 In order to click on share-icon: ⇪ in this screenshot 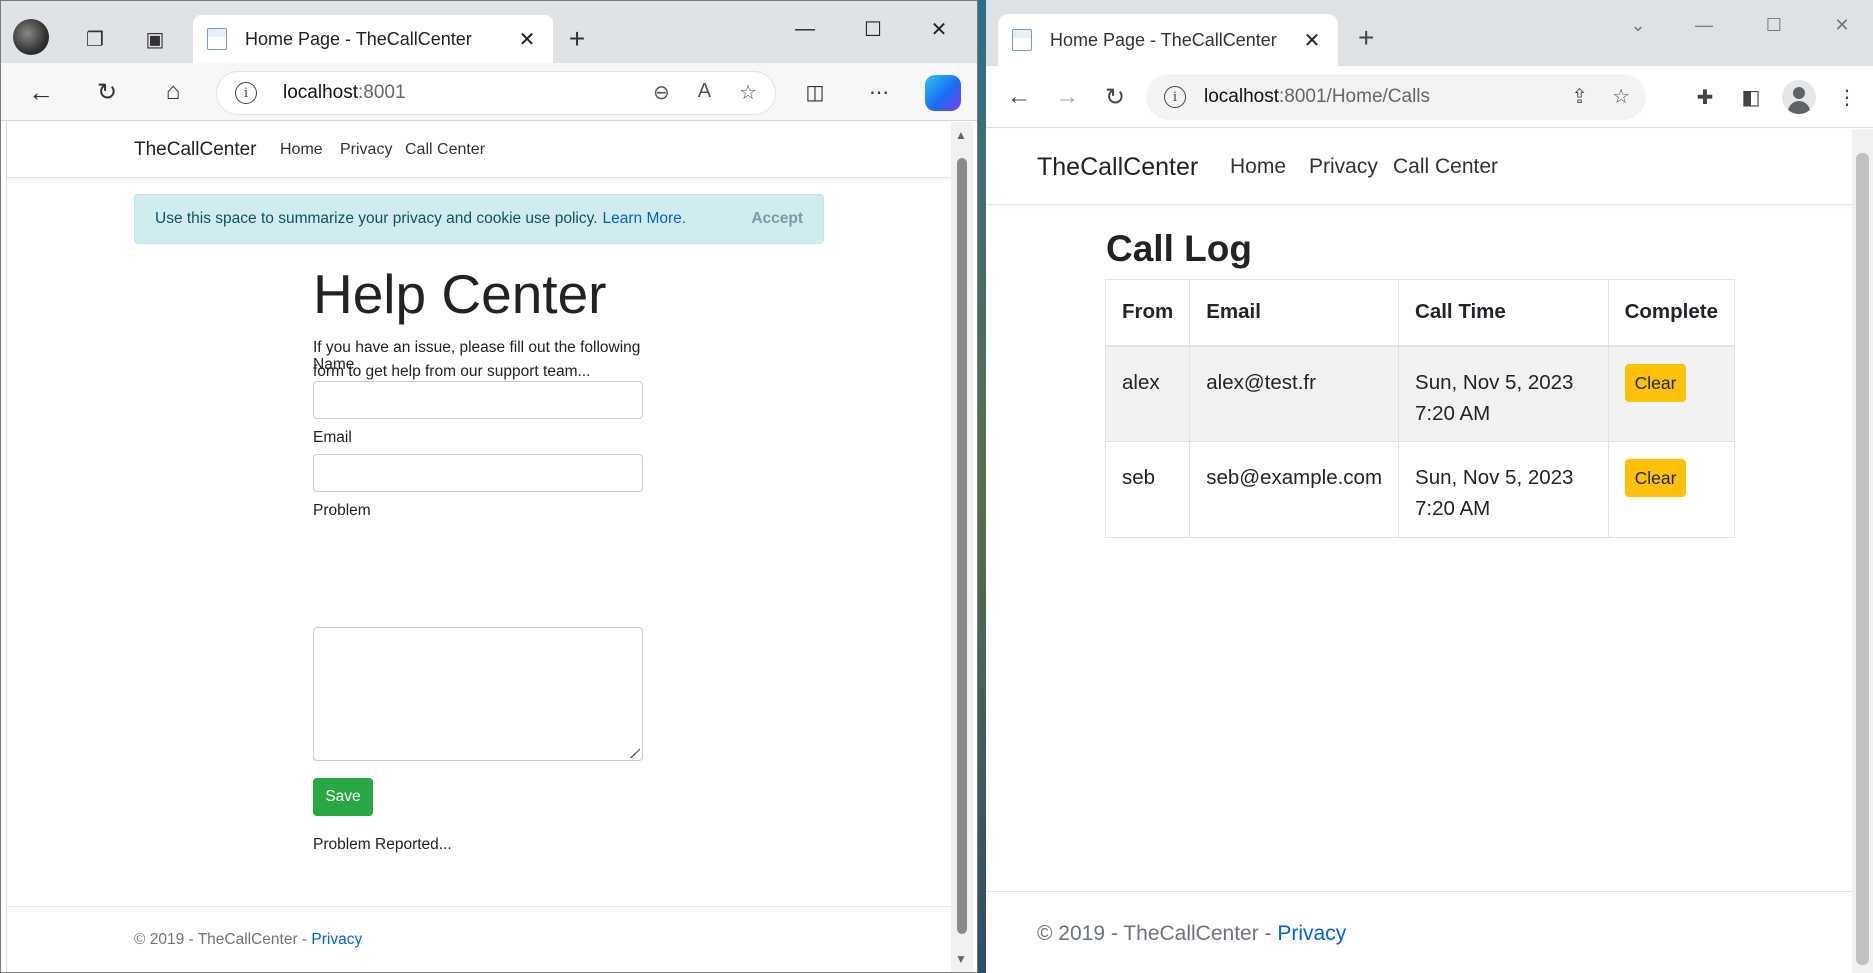, I will do `click(1579, 96)`.